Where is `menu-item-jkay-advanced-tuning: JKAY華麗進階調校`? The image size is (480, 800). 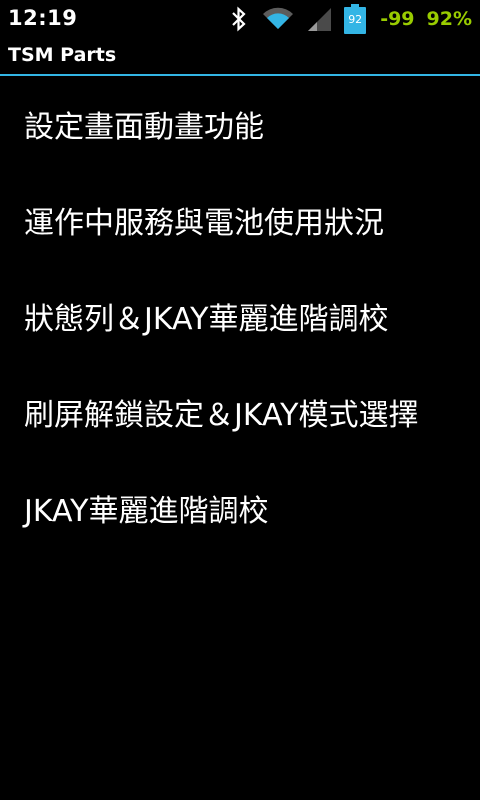
menu-item-jkay-advanced-tuning: JKAY華麗進階調校 is located at coordinates (240, 508).